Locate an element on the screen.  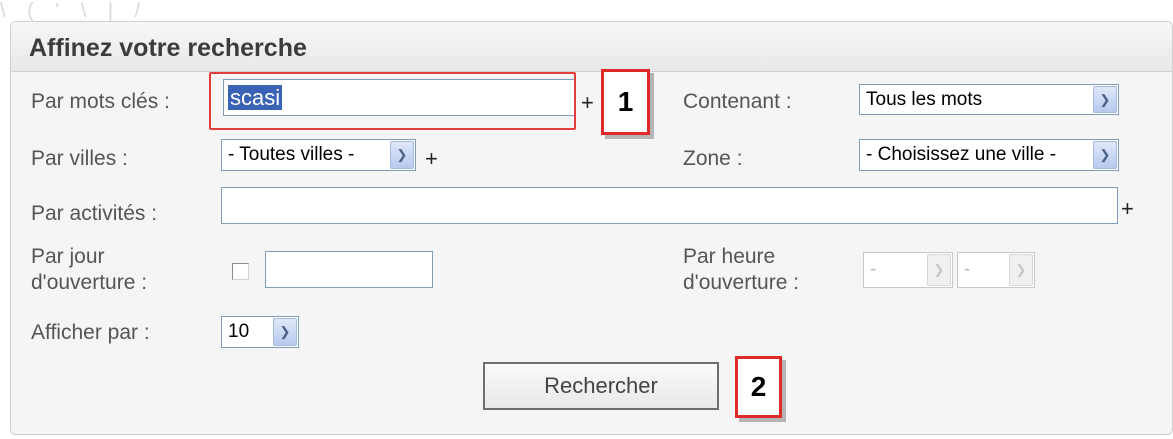
zone-select: - Choisissez une ville - ❯ is located at coordinates (989, 155).